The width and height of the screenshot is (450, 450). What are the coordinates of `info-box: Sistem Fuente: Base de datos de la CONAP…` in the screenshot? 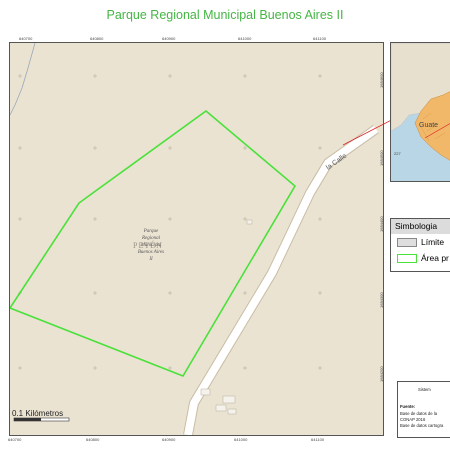 It's located at (423, 409).